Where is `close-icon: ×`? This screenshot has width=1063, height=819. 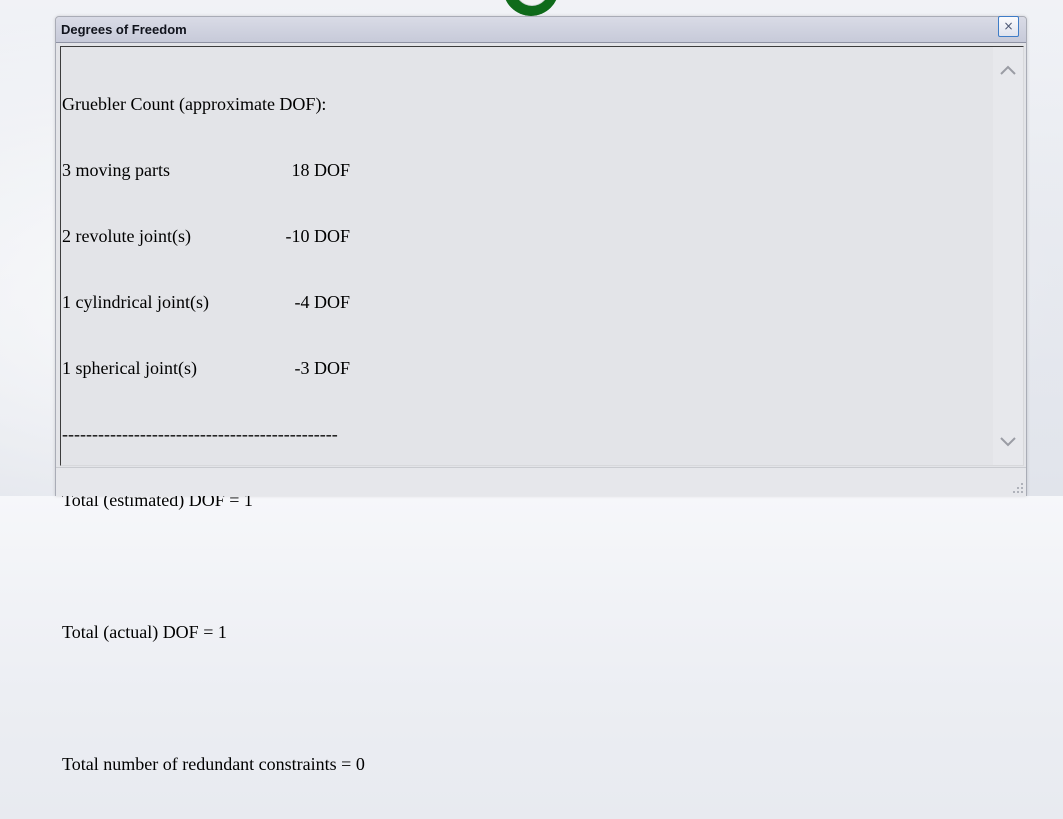
close-icon: × is located at coordinates (1008, 26).